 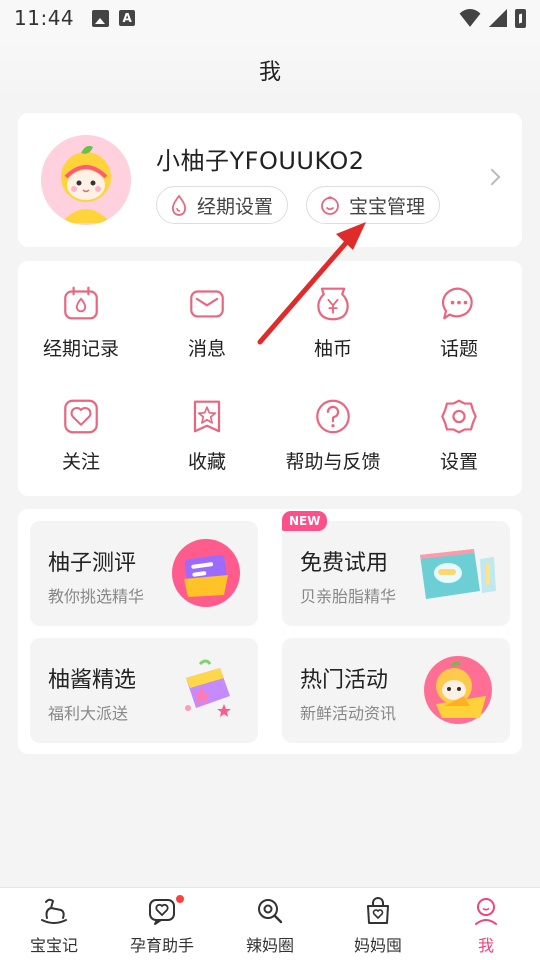 I want to click on nav-me: 我, so click(x=486, y=924).